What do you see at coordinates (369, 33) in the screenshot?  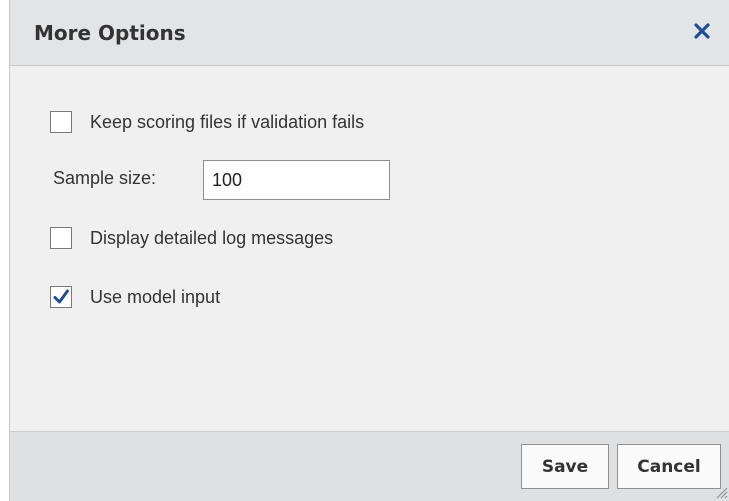 I see `dialog-header: More Options` at bounding box center [369, 33].